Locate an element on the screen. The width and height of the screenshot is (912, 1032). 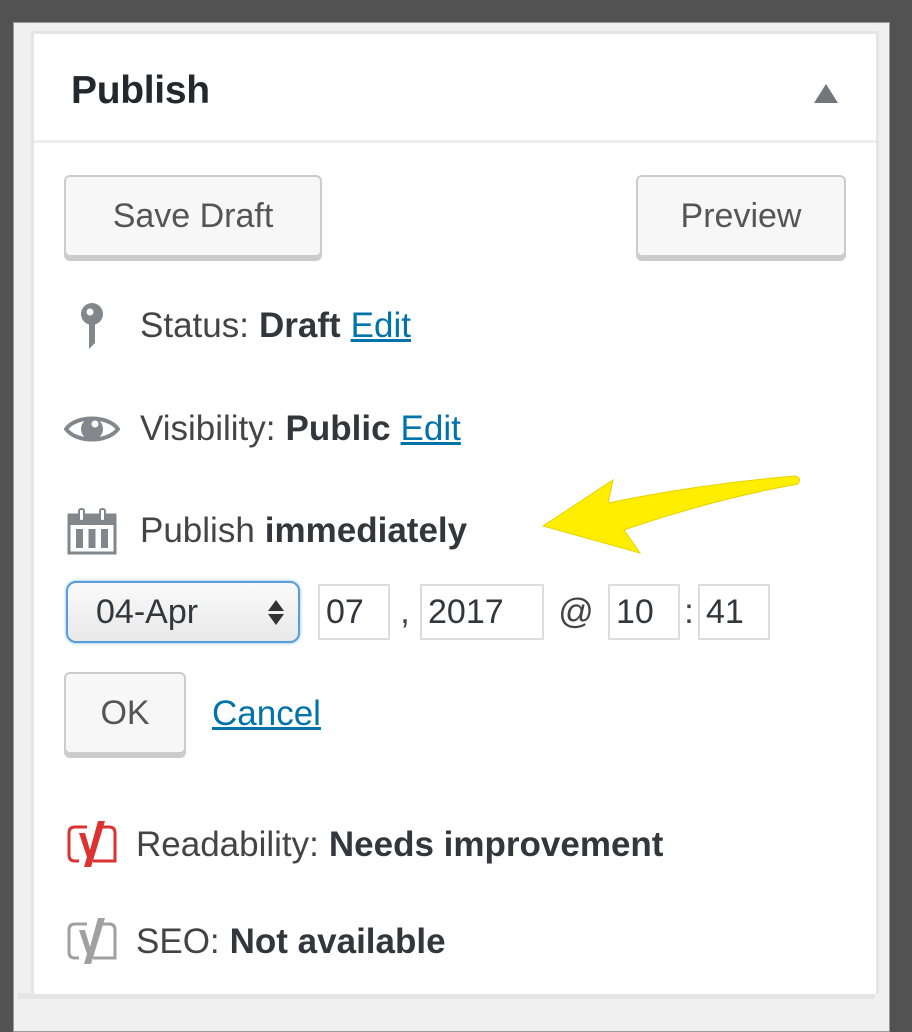
seo-row: SEO: Not available is located at coordinates (255, 942).